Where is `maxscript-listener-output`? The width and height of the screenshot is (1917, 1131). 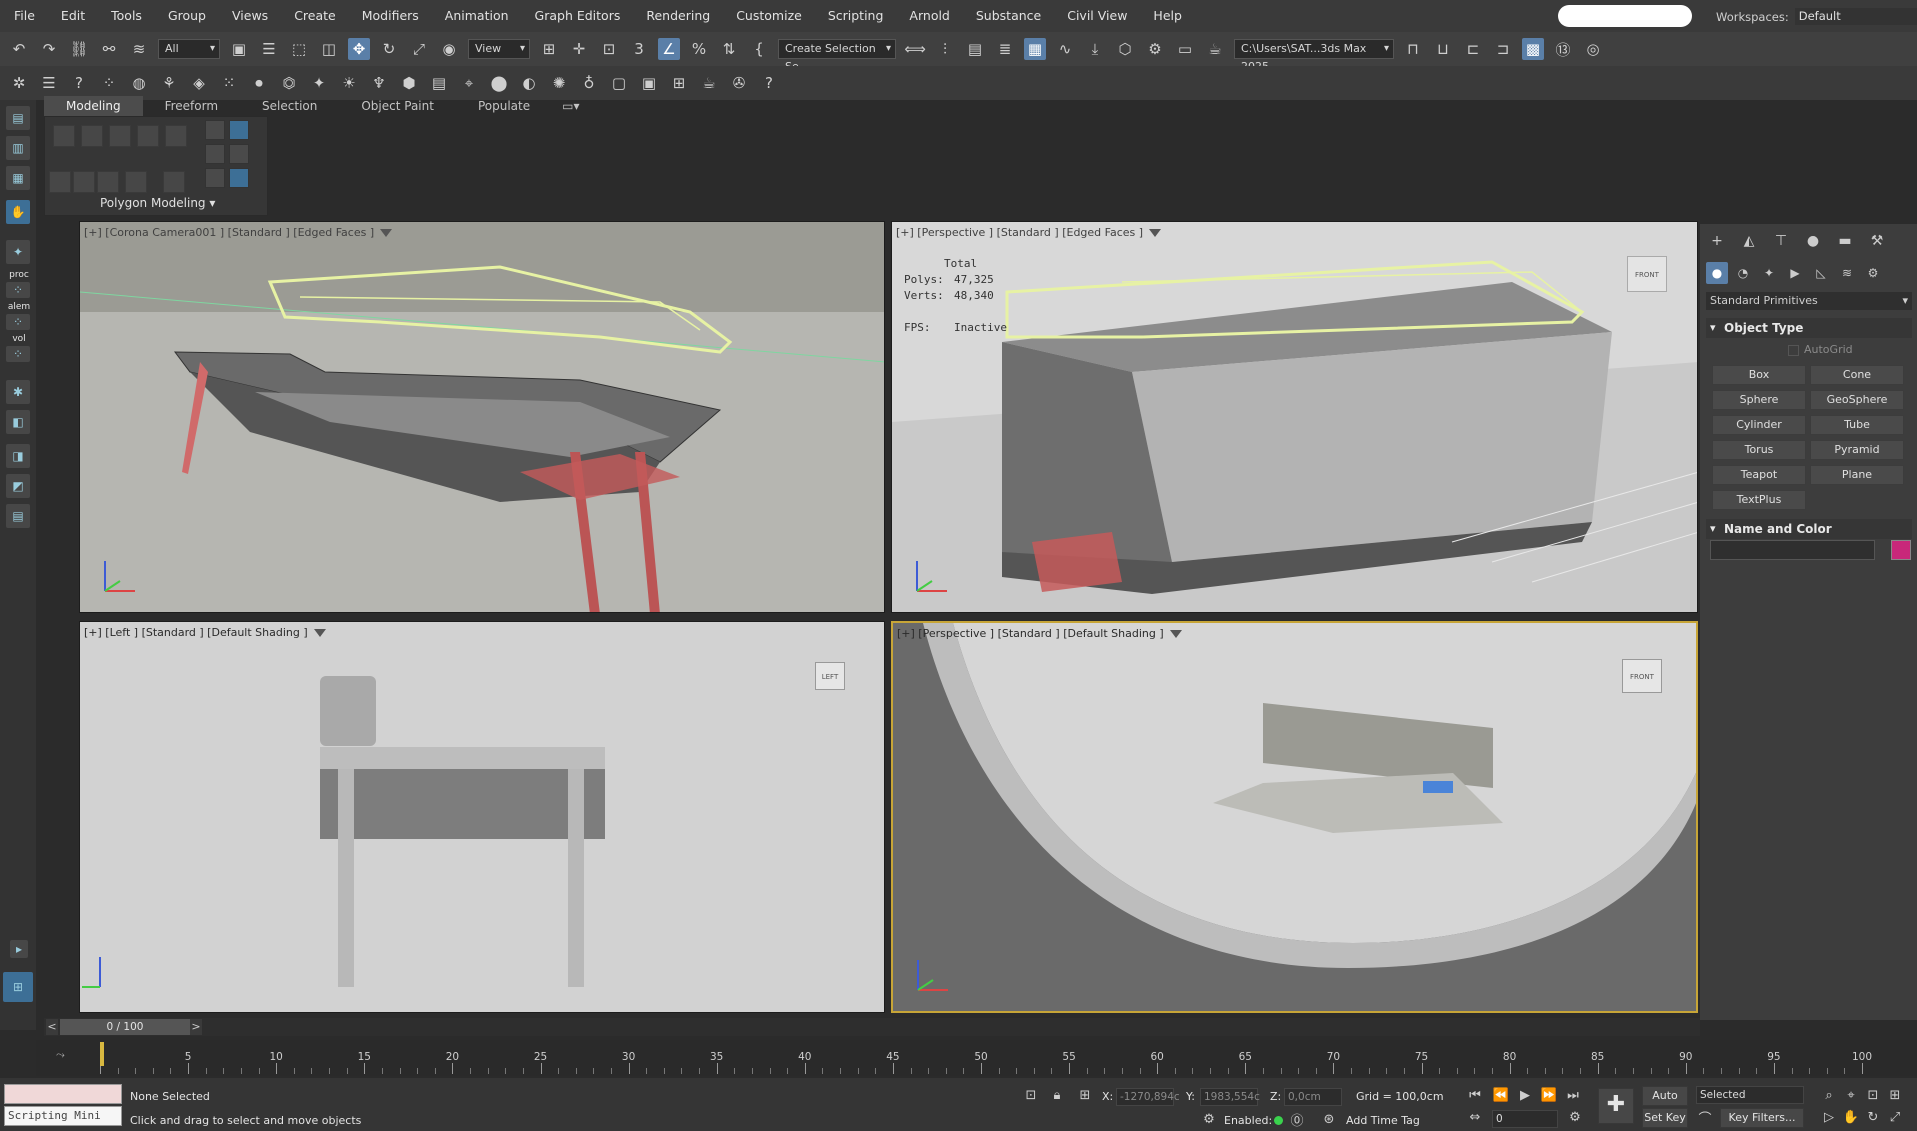 maxscript-listener-output is located at coordinates (63, 1094).